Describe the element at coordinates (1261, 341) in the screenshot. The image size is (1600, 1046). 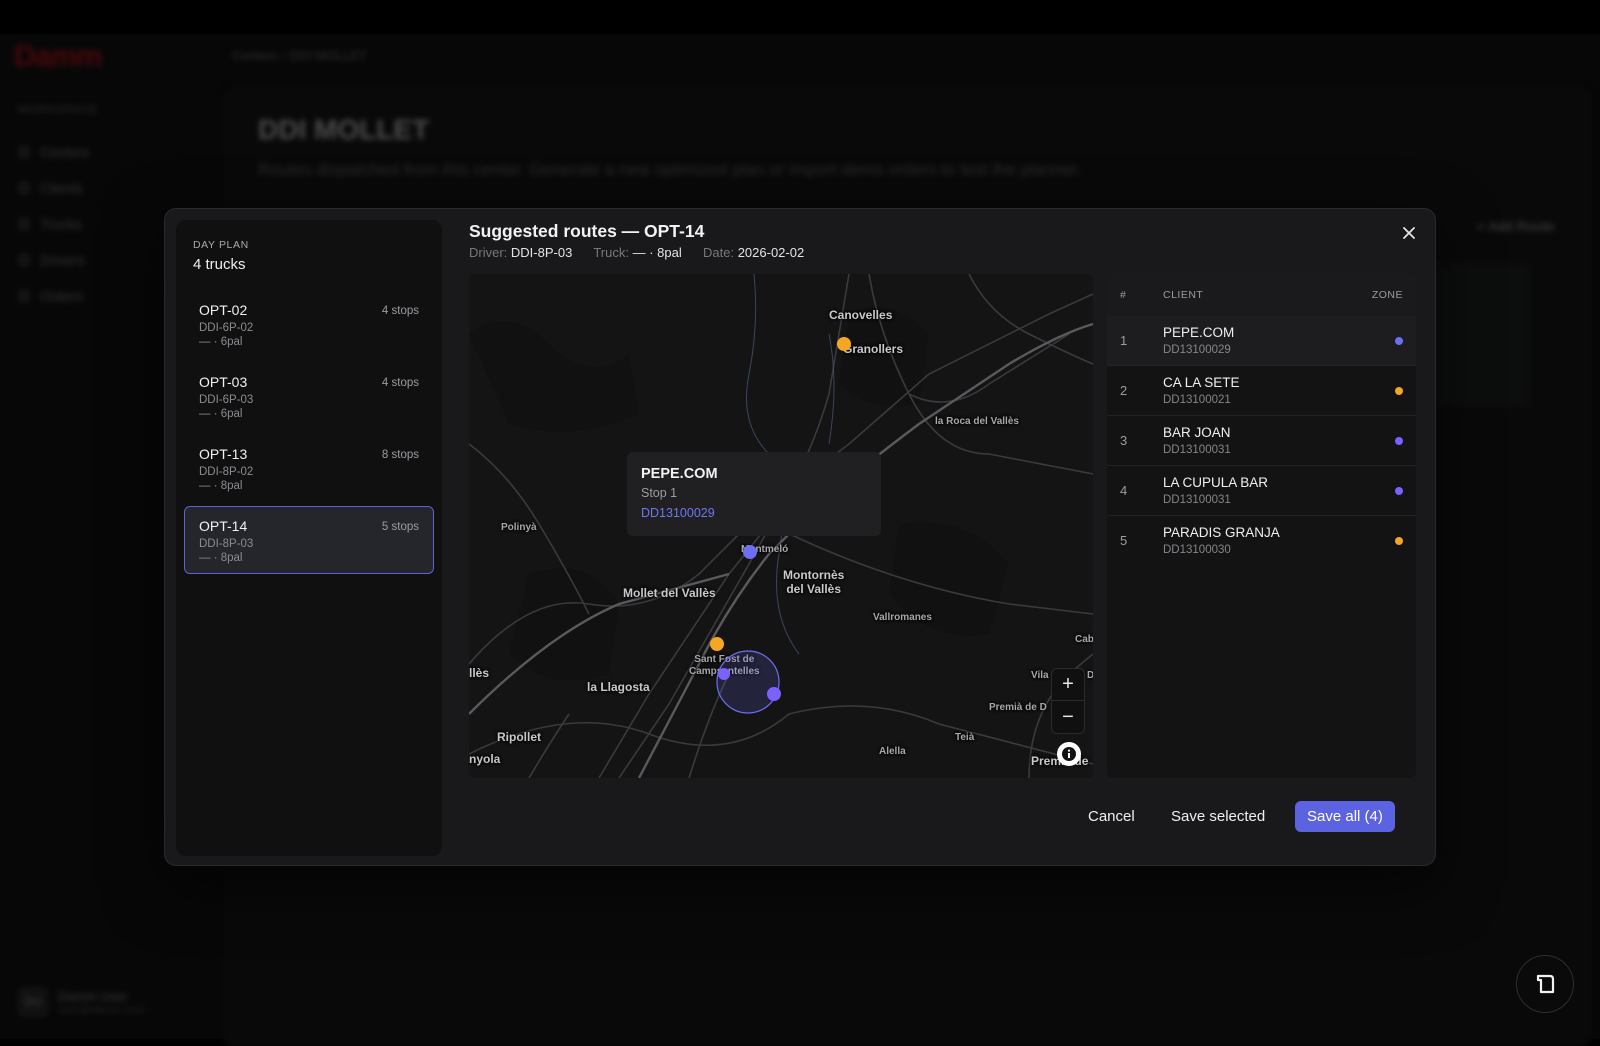
I see `table-row: 1 PEPE.COM DD13100029` at that location.